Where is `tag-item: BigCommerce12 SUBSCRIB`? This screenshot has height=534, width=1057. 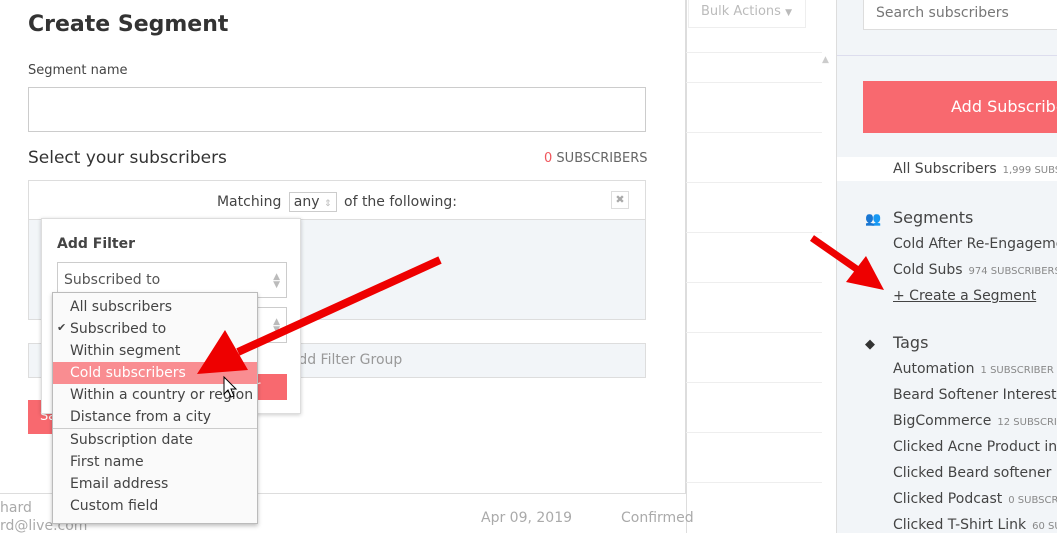 tag-item: BigCommerce12 SUBSCRIB is located at coordinates (975, 421).